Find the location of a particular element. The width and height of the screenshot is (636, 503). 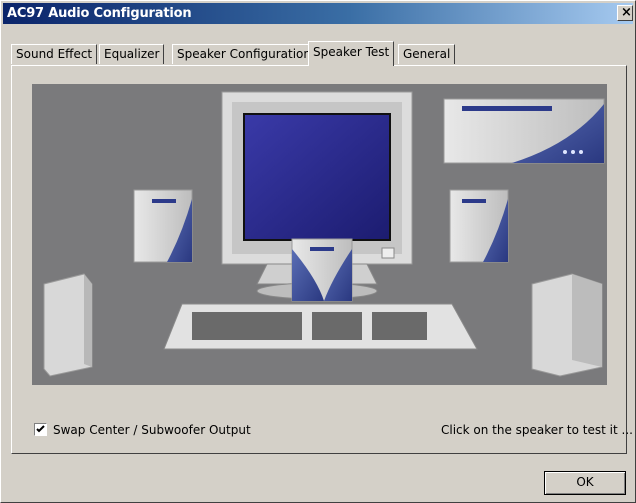

tab-general: General is located at coordinates (427, 54).